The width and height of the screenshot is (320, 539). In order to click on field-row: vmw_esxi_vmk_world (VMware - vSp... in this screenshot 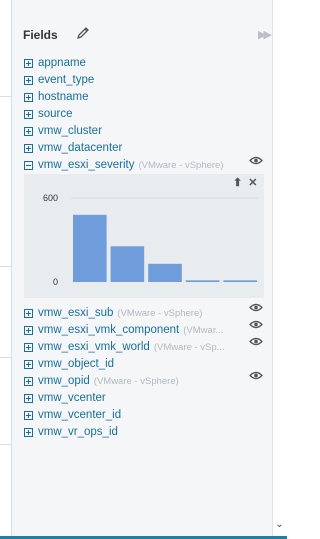, I will do `click(124, 347)`.